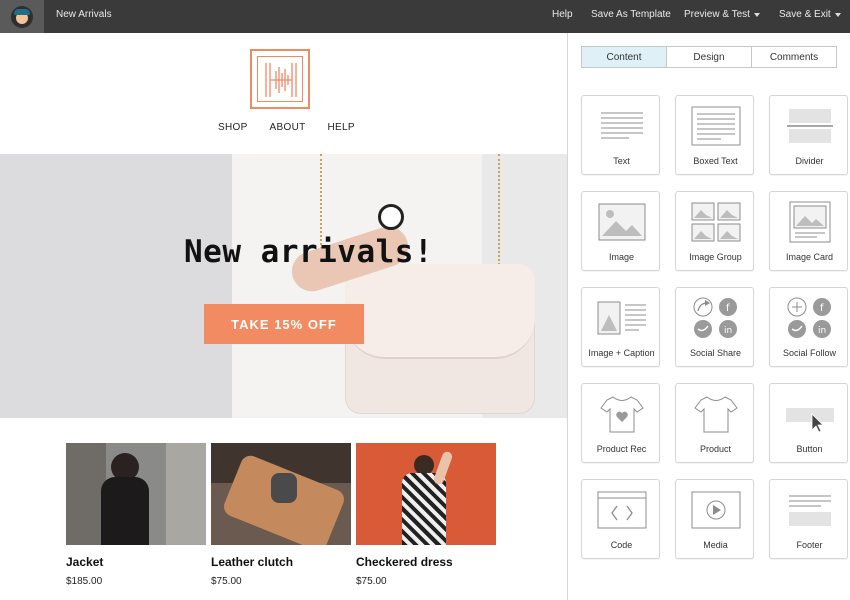 The height and width of the screenshot is (600, 850). I want to click on nav-about-link: ABOUT, so click(288, 127).